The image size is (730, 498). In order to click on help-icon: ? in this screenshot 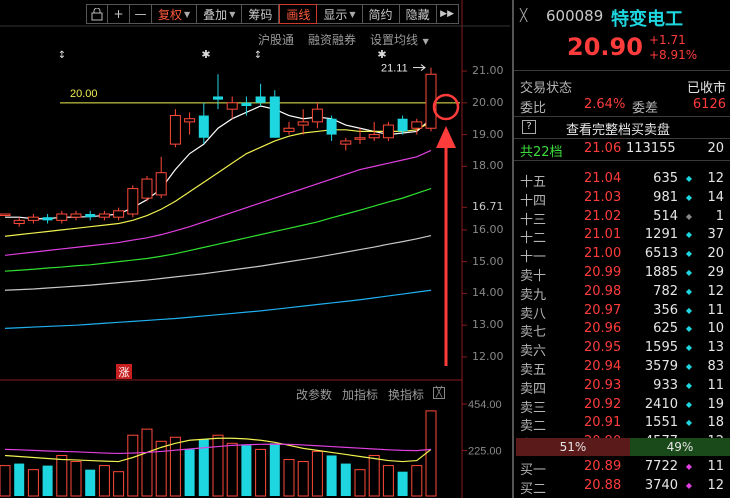, I will do `click(529, 127)`.